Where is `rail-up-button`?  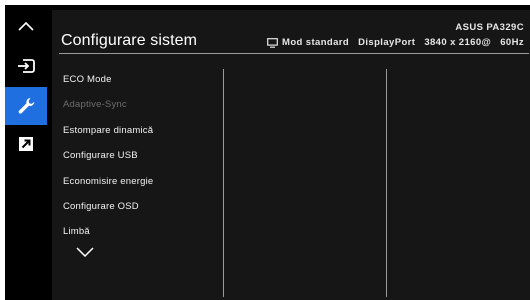
rail-up-button is located at coordinates (26, 26).